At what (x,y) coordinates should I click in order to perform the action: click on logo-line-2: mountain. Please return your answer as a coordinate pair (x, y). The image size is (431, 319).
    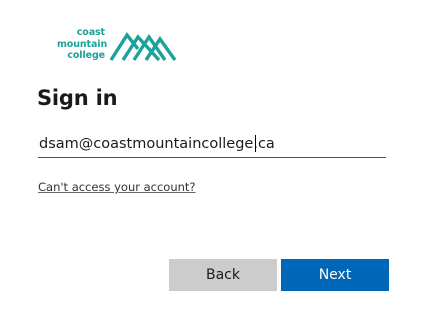
    Looking at the image, I should click on (82, 44).